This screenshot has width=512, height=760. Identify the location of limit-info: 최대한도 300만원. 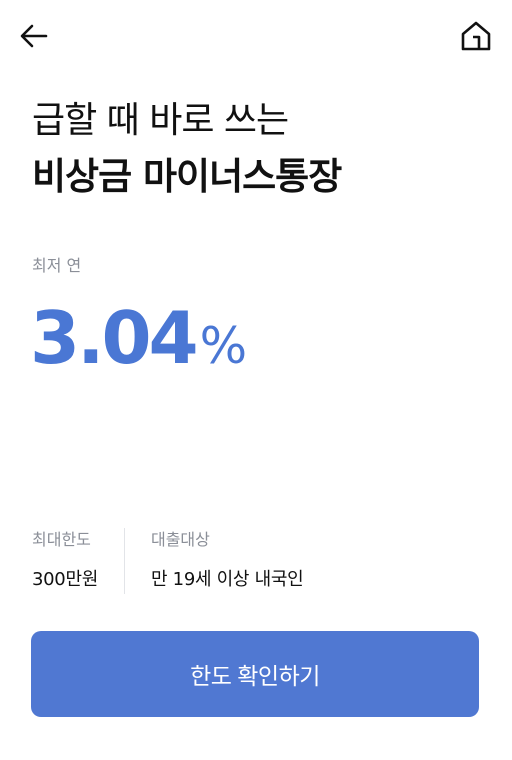
(78, 561).